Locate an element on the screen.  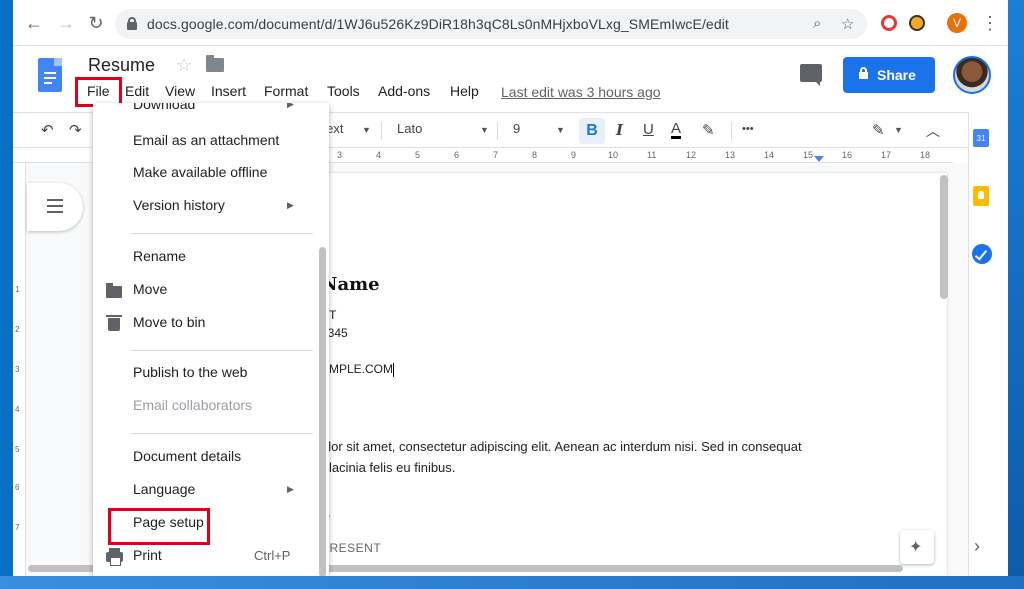
user-avatar is located at coordinates (972, 75).